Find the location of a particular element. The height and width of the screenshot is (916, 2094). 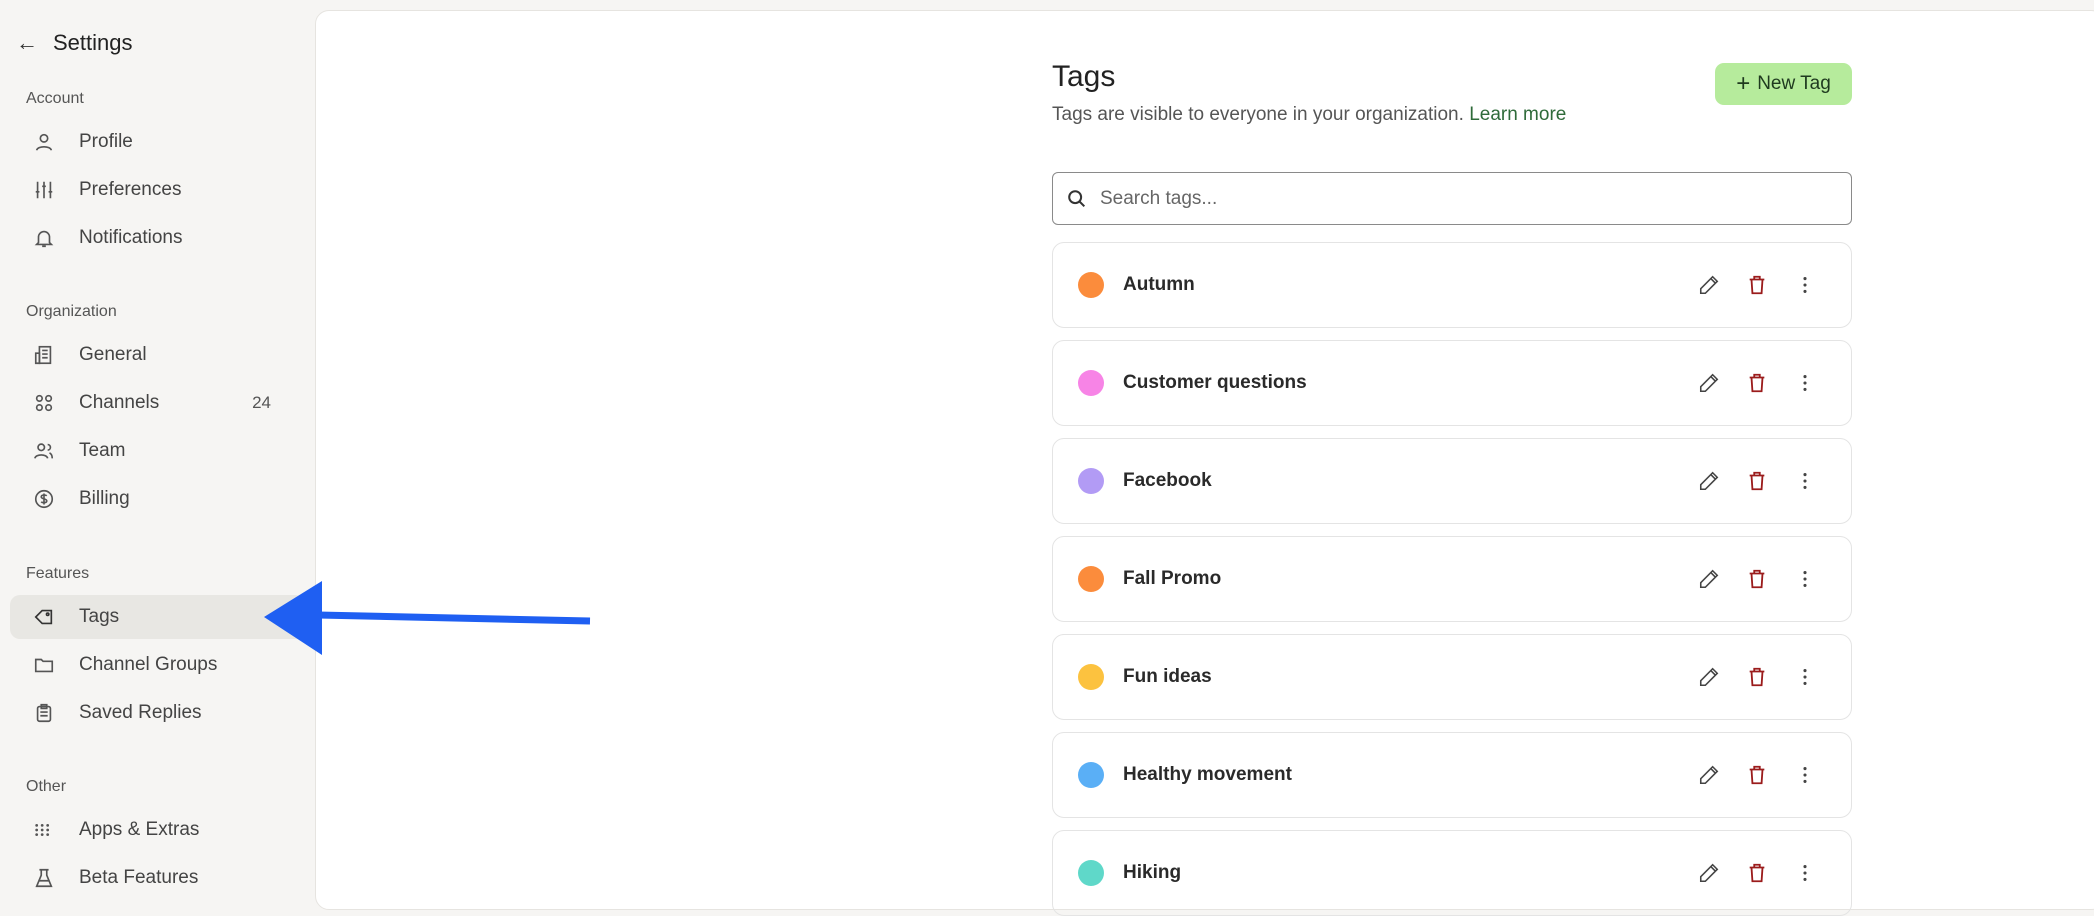

sidebar-item-saved-replies: Saved Replies is located at coordinates (157, 713).